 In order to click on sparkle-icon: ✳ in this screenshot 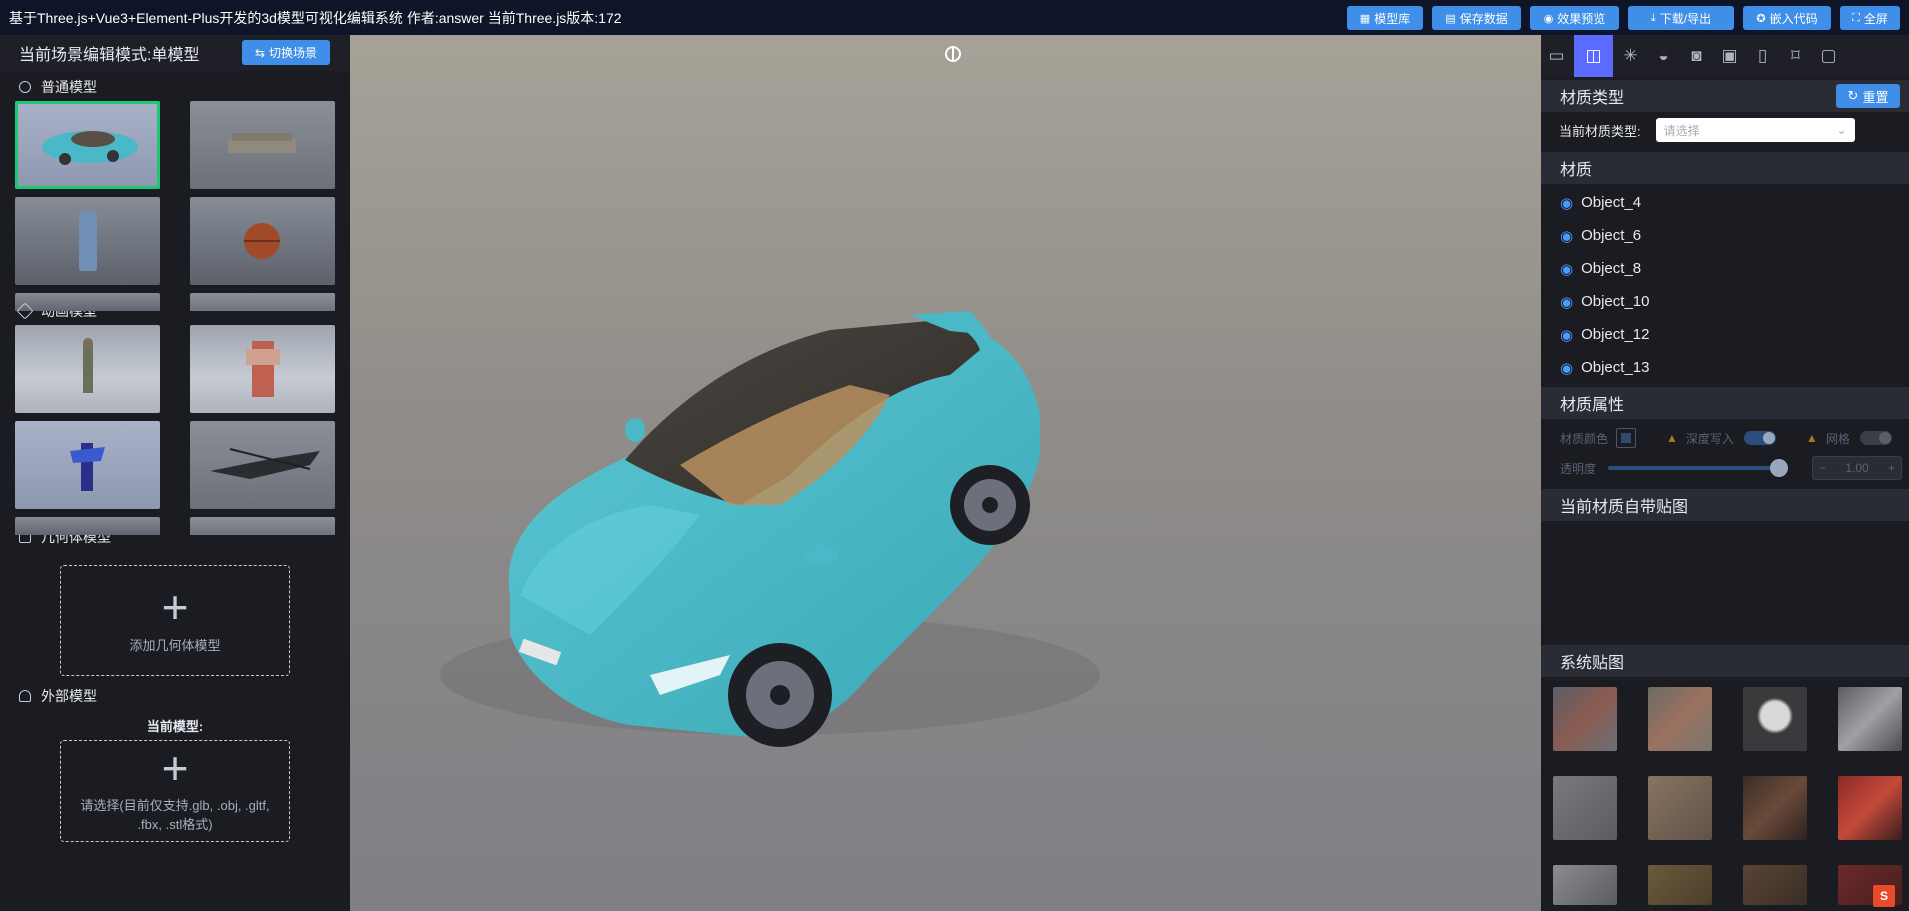, I will do `click(1630, 55)`.